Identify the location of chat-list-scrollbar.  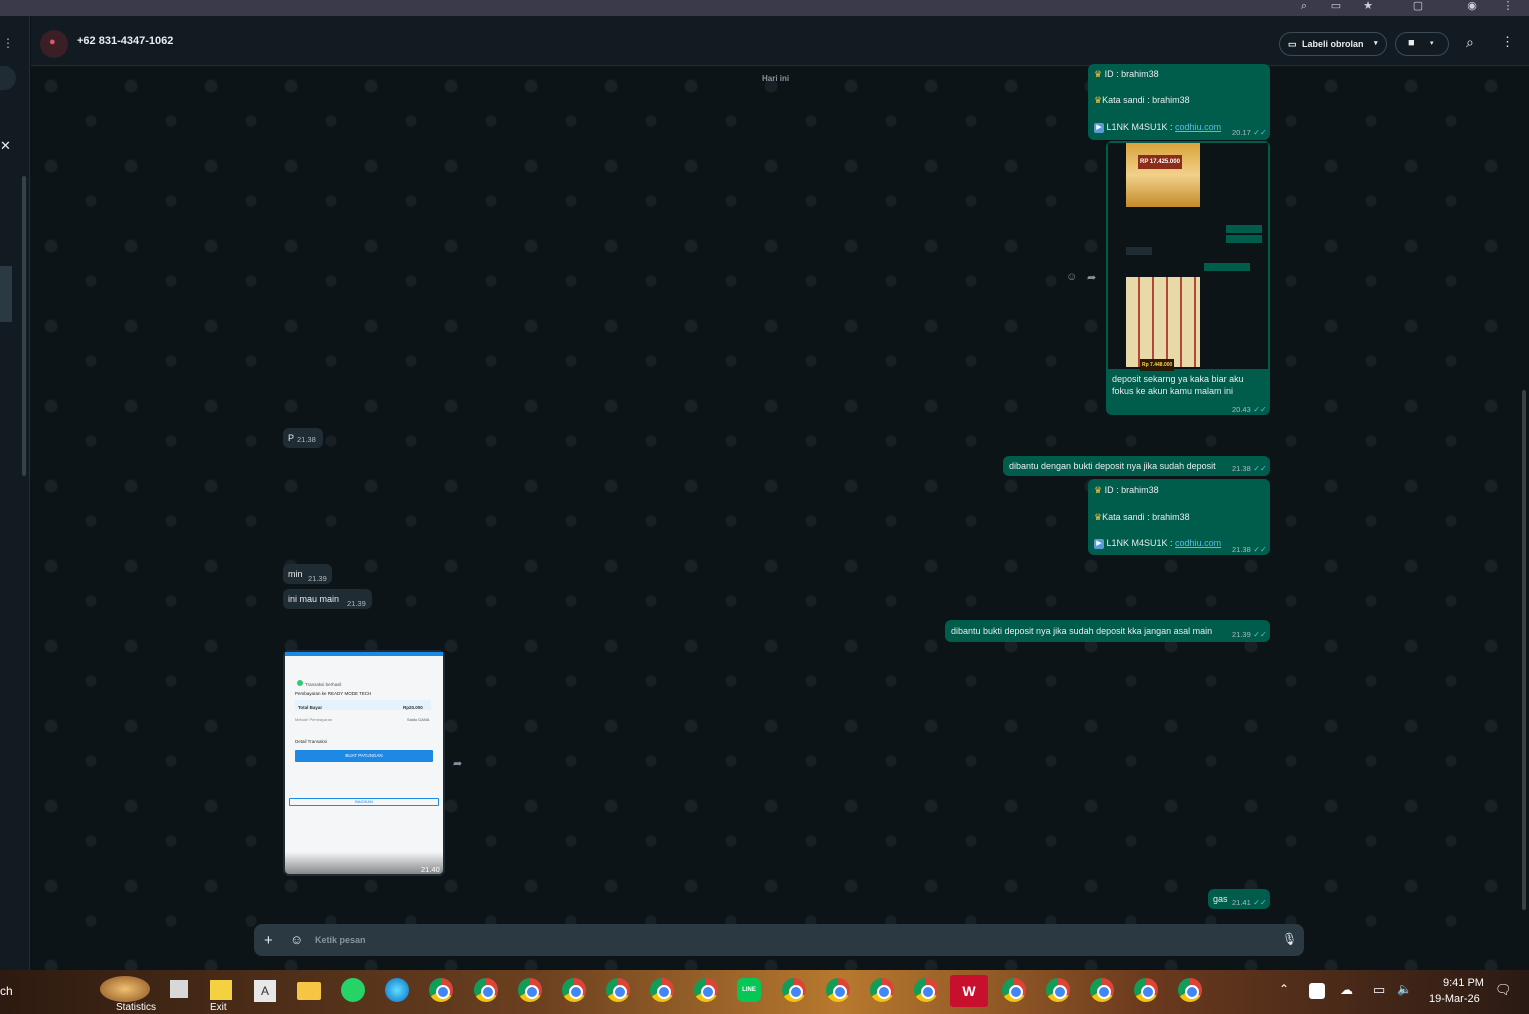
(24, 326).